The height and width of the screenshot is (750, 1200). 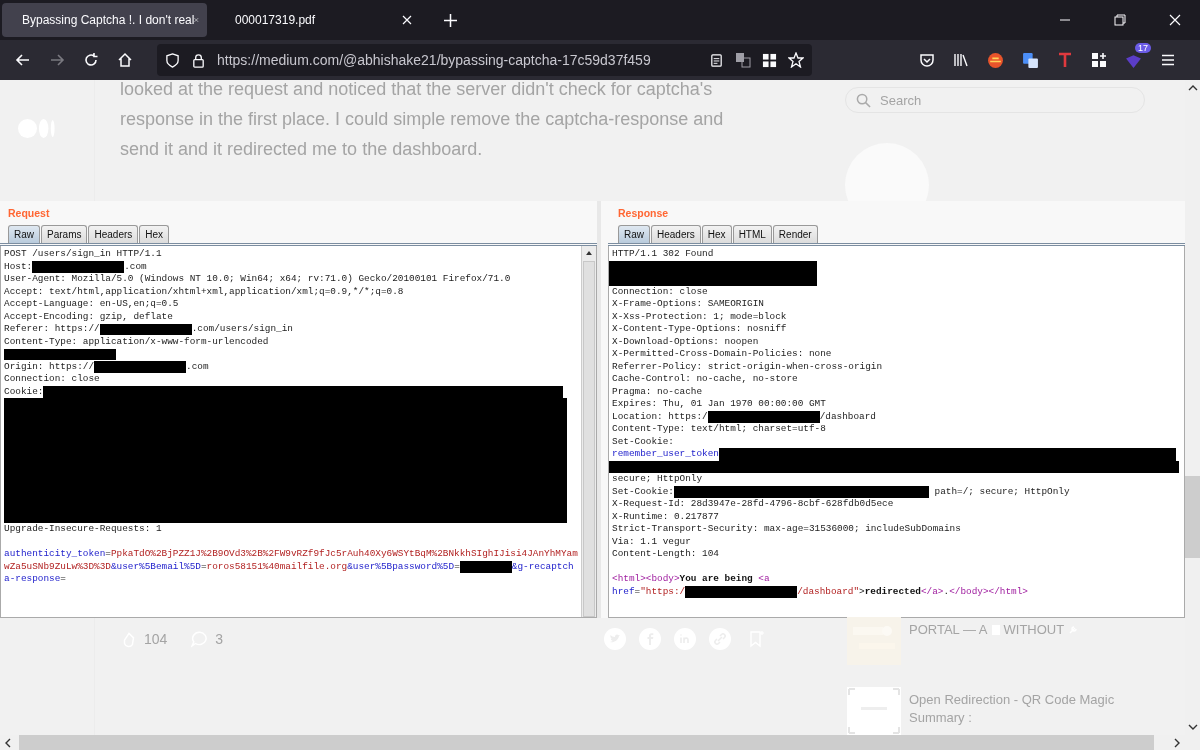 I want to click on address-bar: https://medium.com/@abhishake21/bypassing-captcha-17c59d37f459, so click(x=484, y=60).